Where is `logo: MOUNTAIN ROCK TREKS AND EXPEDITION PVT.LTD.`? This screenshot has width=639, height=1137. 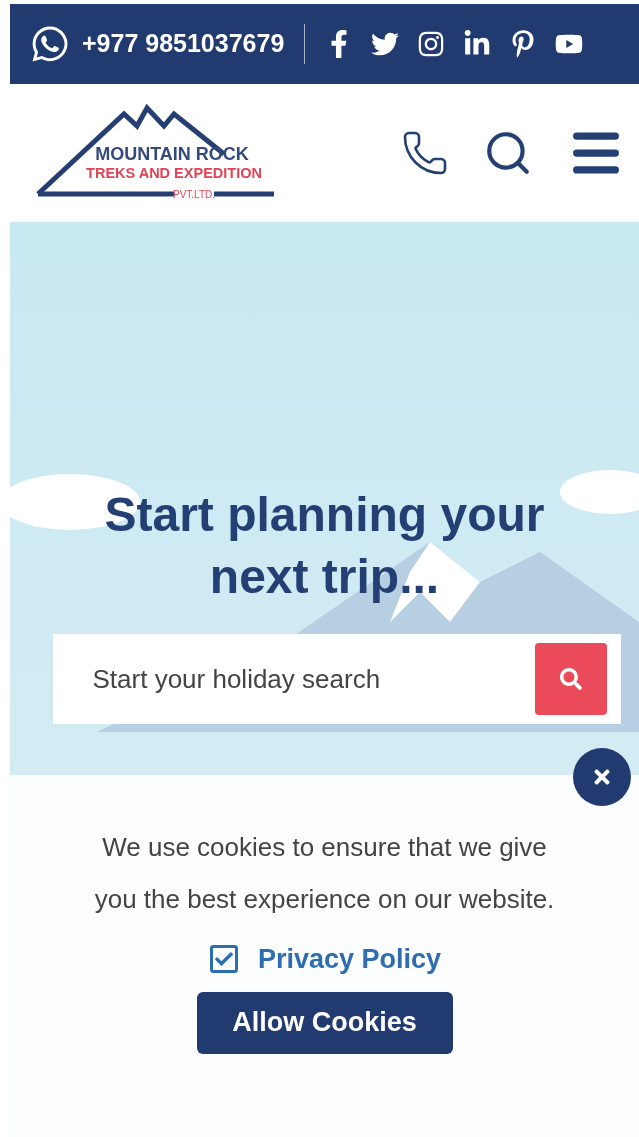 logo: MOUNTAIN ROCK TREKS AND EXPEDITION PVT.LTD. is located at coordinates (156, 153).